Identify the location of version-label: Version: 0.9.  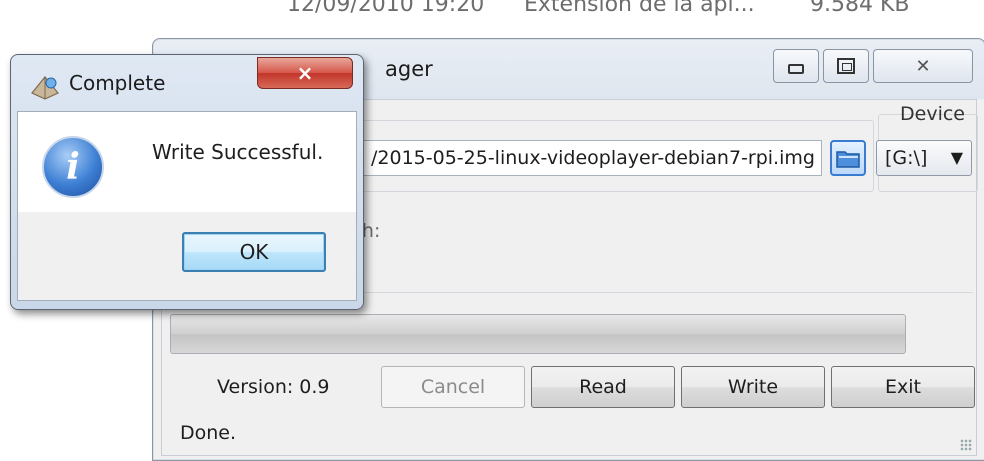
(273, 387).